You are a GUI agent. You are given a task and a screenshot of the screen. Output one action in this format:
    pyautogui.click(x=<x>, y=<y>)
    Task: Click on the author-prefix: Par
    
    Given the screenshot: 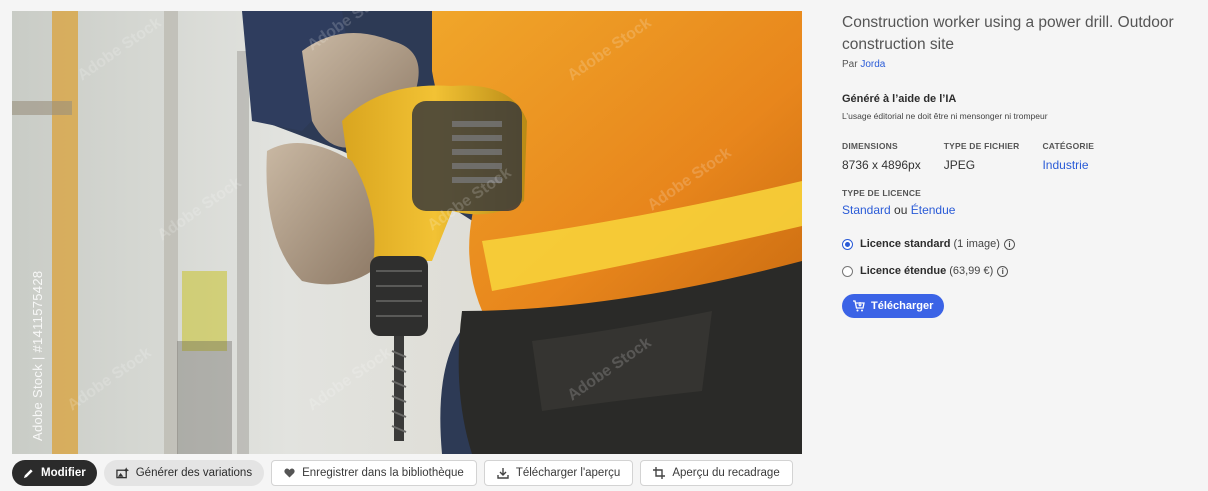 What is the action you would take?
    pyautogui.click(x=850, y=64)
    